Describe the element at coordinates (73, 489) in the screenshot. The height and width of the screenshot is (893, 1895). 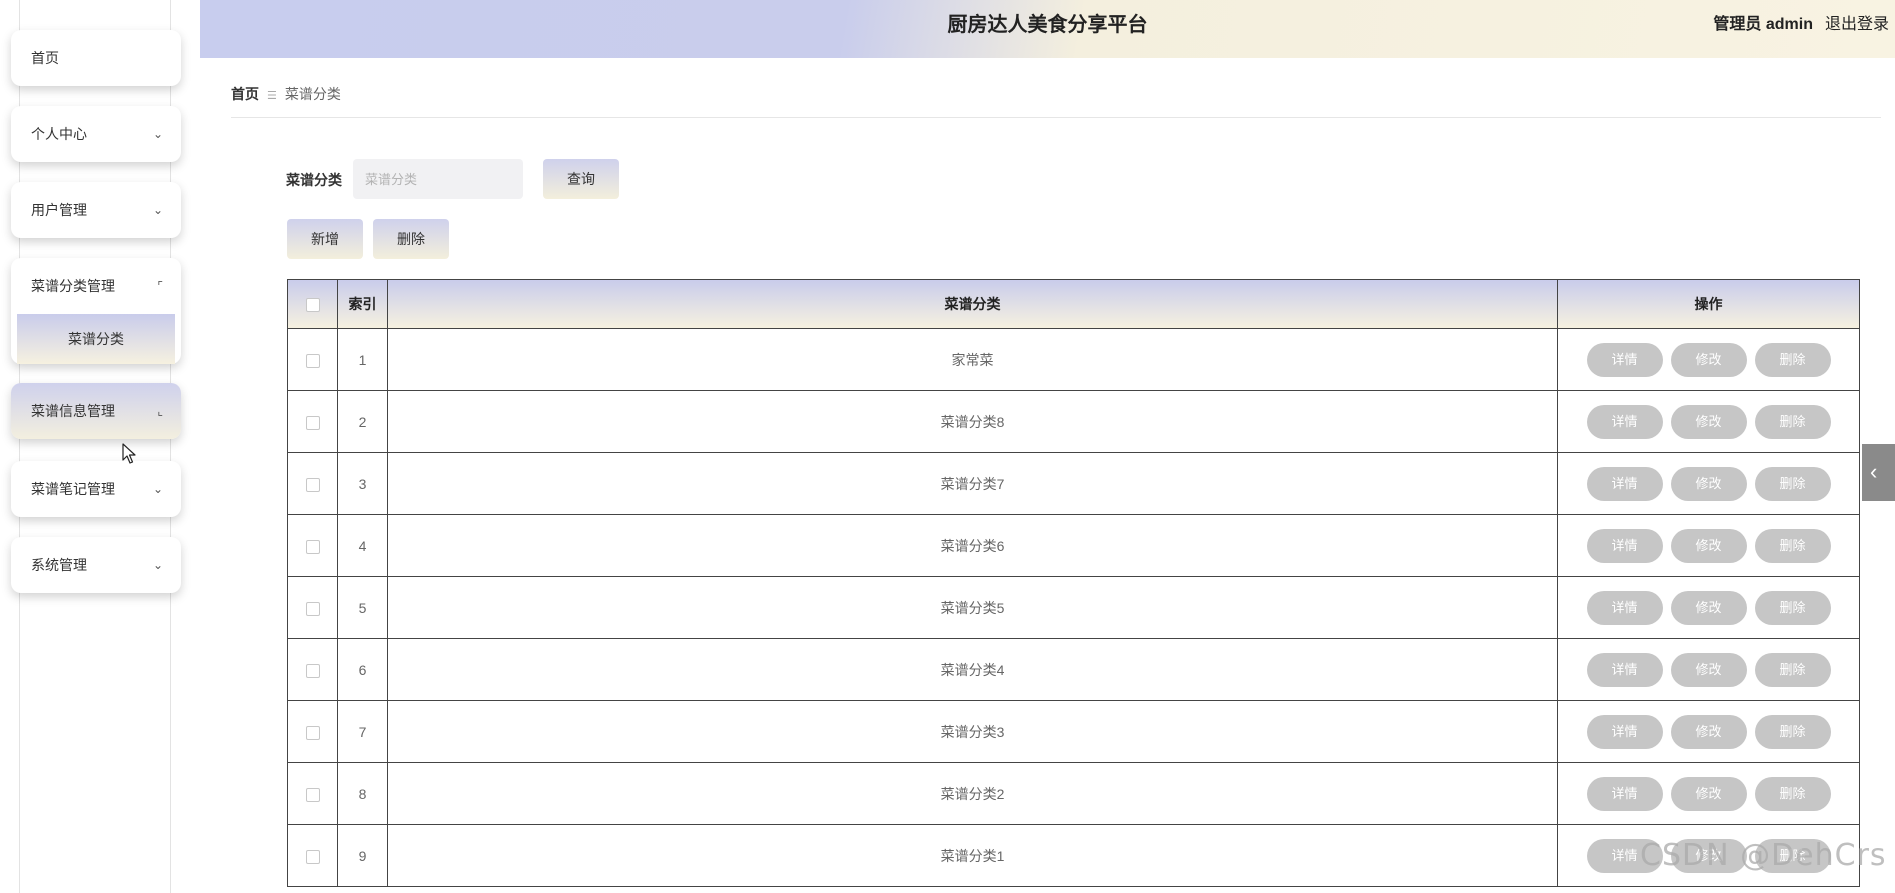
I see `sidebar-item-label: 菜谱笔记管理` at that location.